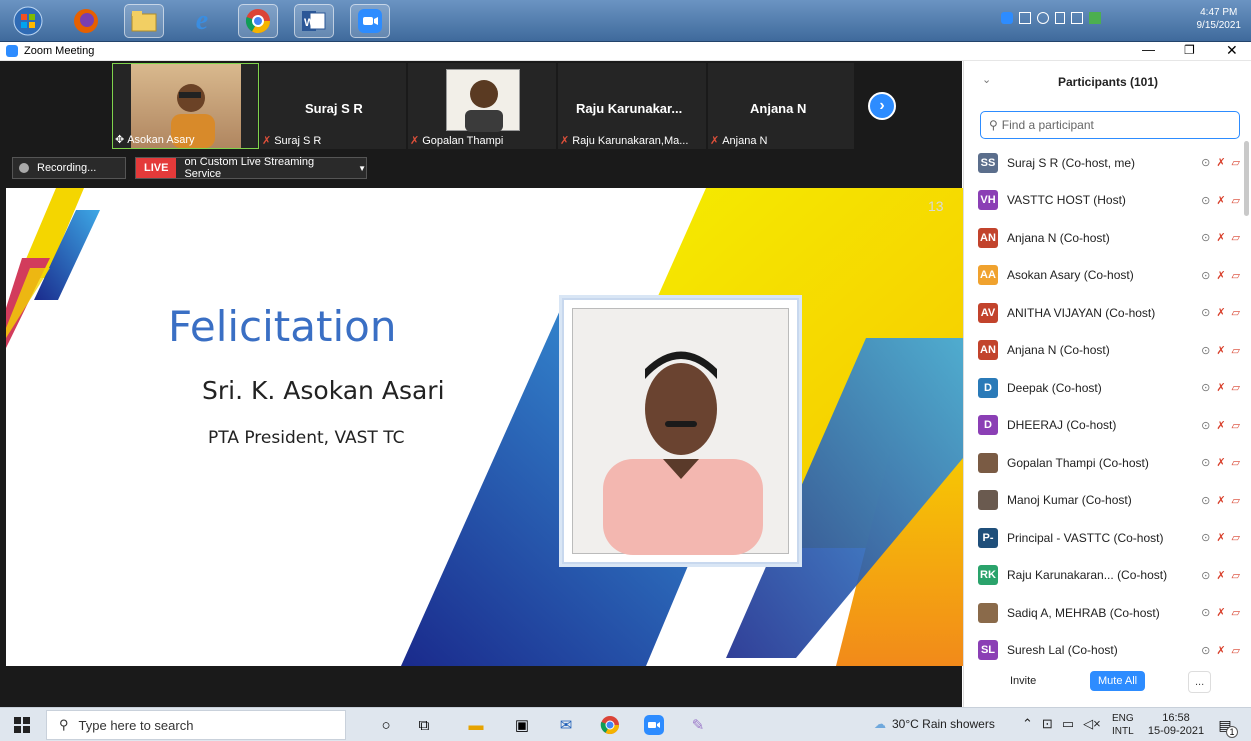 The image size is (1251, 741). What do you see at coordinates (988, 575) in the screenshot?
I see `avatar: RK` at bounding box center [988, 575].